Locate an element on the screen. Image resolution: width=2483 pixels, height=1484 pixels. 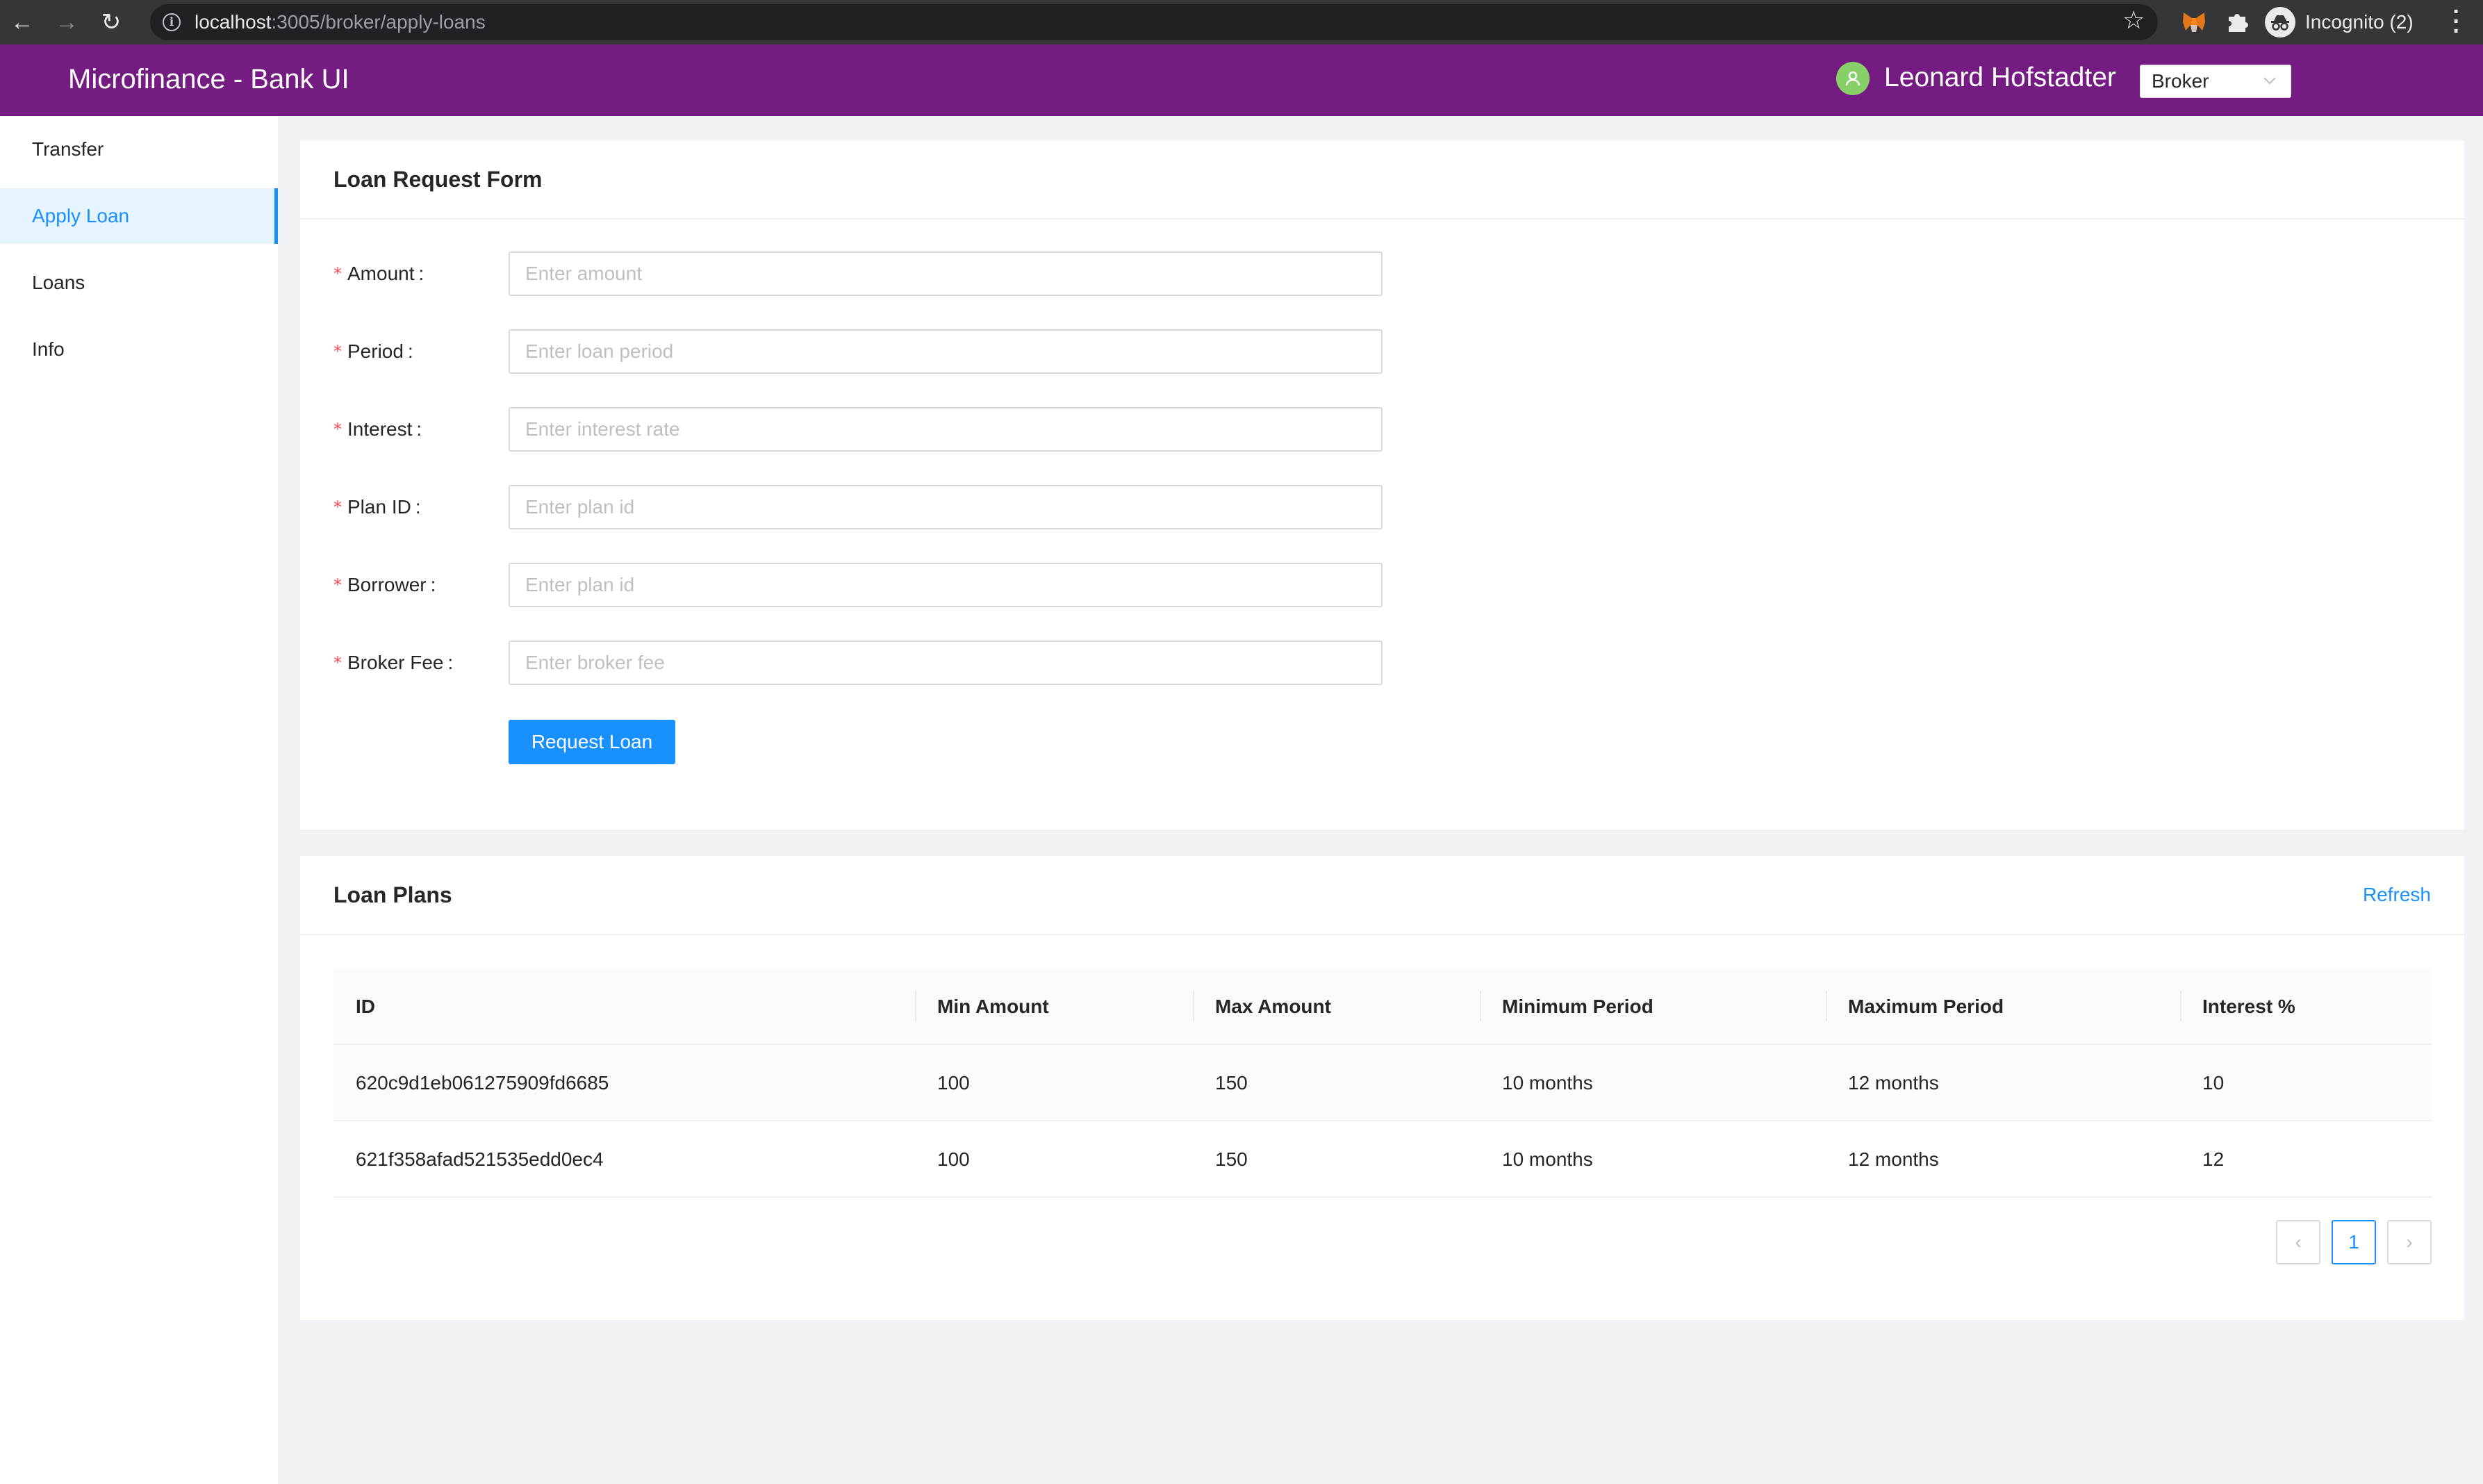
pagination-page-1: 1 is located at coordinates (2354, 1242).